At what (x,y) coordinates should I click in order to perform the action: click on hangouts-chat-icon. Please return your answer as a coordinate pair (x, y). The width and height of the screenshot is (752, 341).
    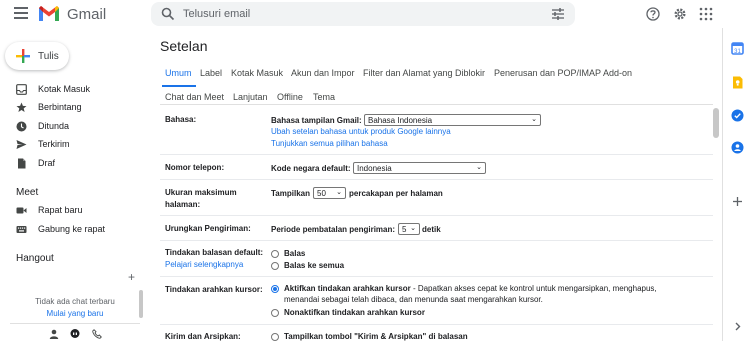
    Looking at the image, I should click on (75, 334).